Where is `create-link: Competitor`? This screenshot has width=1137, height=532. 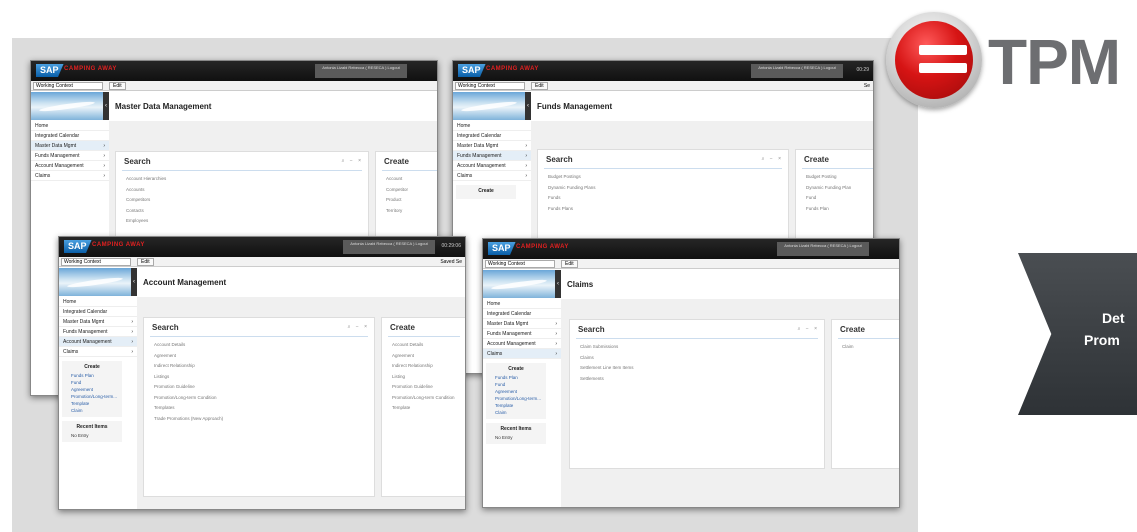 create-link: Competitor is located at coordinates (411, 190).